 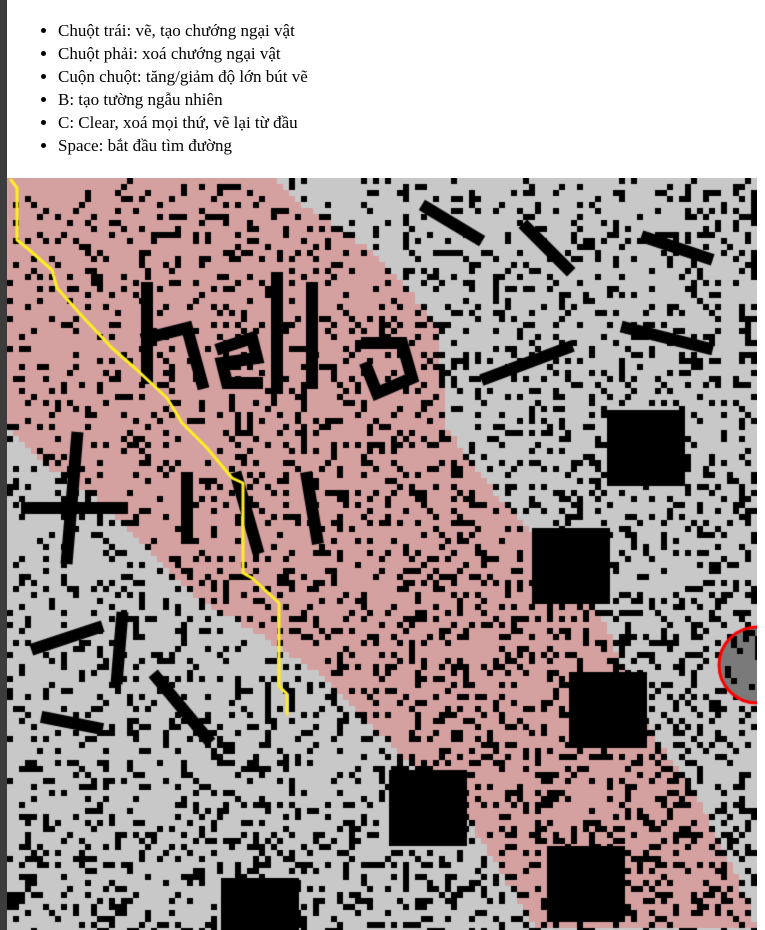 What do you see at coordinates (183, 99) in the screenshot?
I see `instruction-key-b: B: tạo tường ngẫu nhiên` at bounding box center [183, 99].